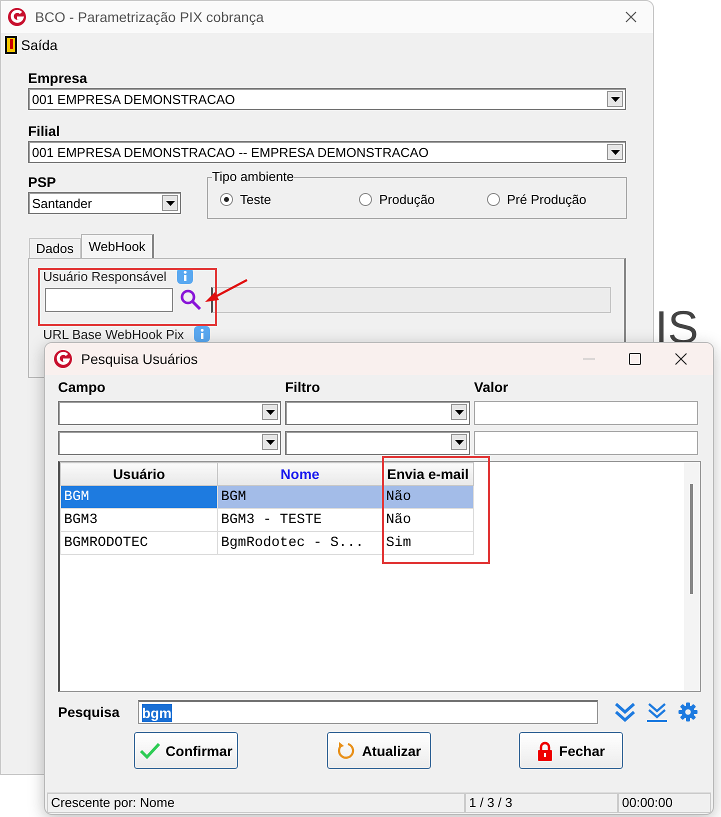 The height and width of the screenshot is (817, 721). What do you see at coordinates (256, 803) in the screenshot?
I see `status-text: Crescente por: Nome` at bounding box center [256, 803].